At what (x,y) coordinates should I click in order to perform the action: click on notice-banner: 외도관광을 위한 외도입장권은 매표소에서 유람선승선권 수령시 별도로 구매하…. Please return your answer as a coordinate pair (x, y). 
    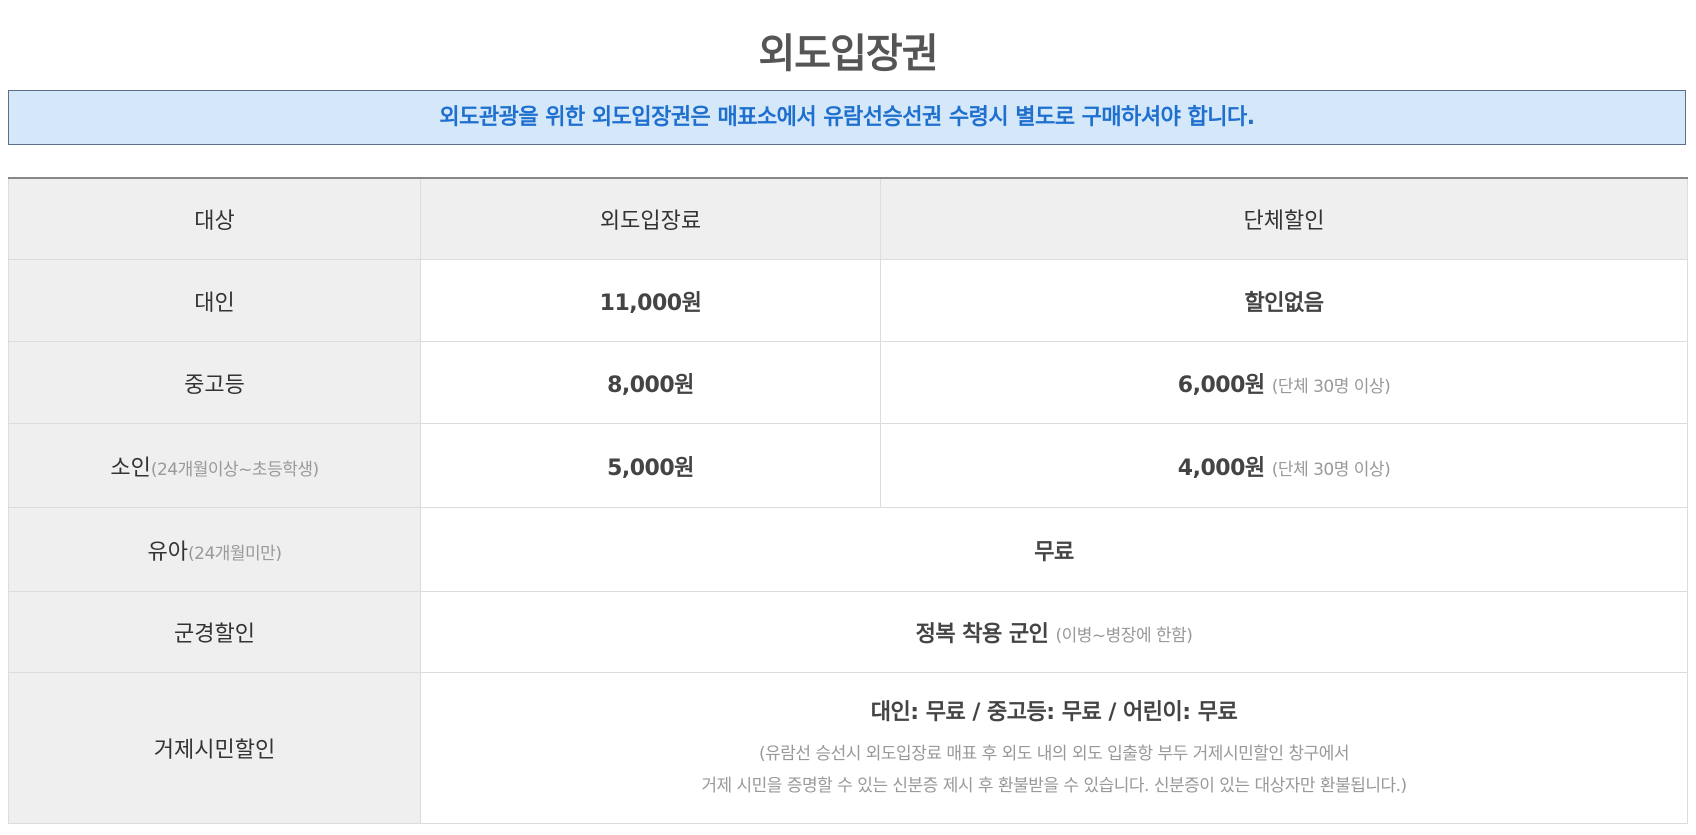
    Looking at the image, I should click on (847, 117).